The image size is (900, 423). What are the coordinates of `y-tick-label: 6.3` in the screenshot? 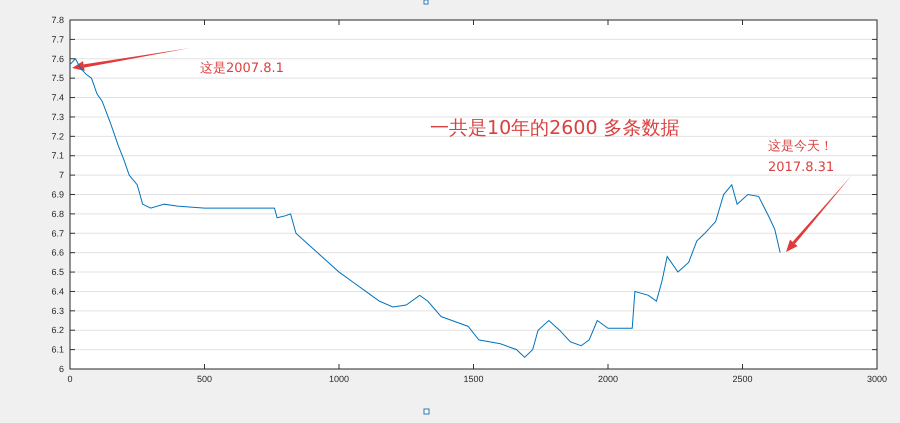 It's located at (57, 311).